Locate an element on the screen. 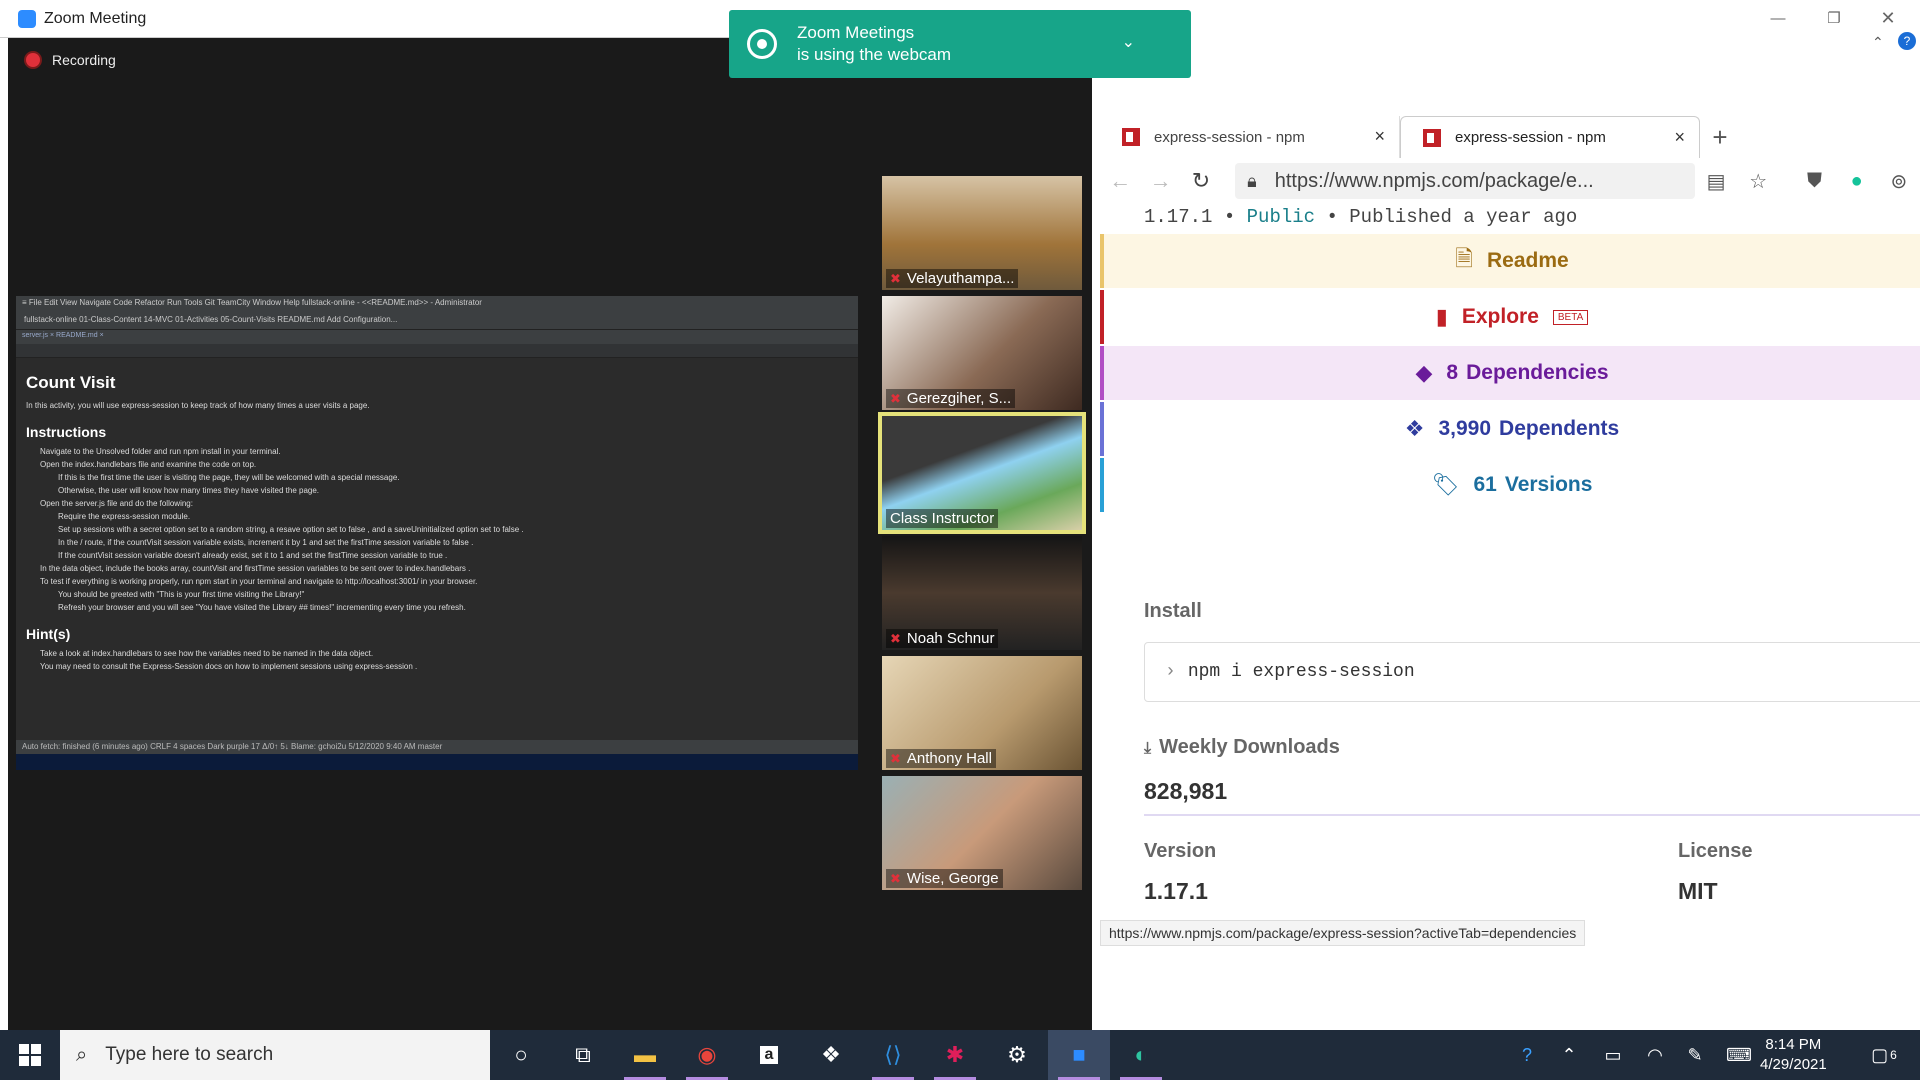 Image resolution: width=1920 pixels, height=1080 pixels. lock-icon: 🔒︎ is located at coordinates (1252, 180).